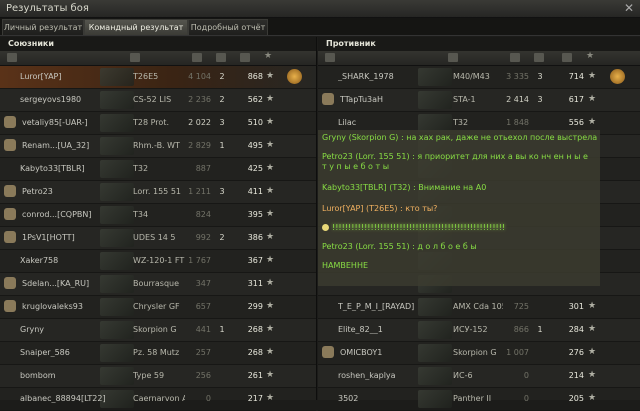  What do you see at coordinates (576, 375) in the screenshot?
I see `xp-value: 214` at bounding box center [576, 375].